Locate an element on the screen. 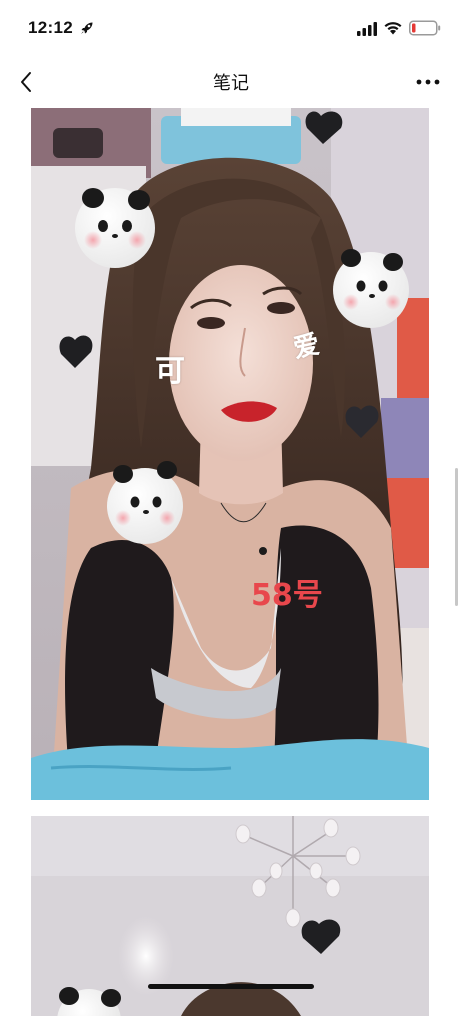  more-dots-icon is located at coordinates (428, 82).